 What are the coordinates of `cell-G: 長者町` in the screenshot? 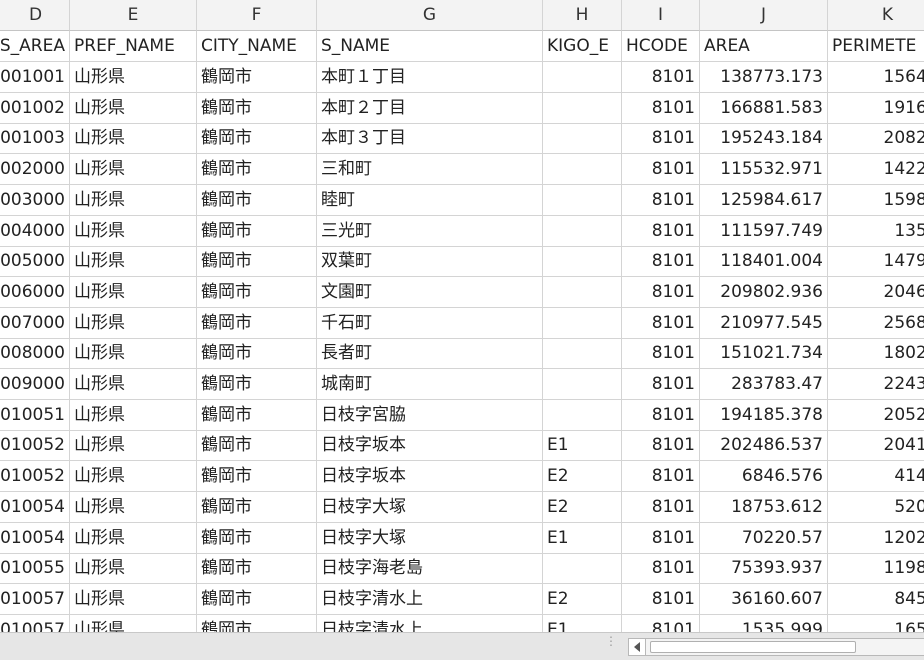 It's located at (430, 354).